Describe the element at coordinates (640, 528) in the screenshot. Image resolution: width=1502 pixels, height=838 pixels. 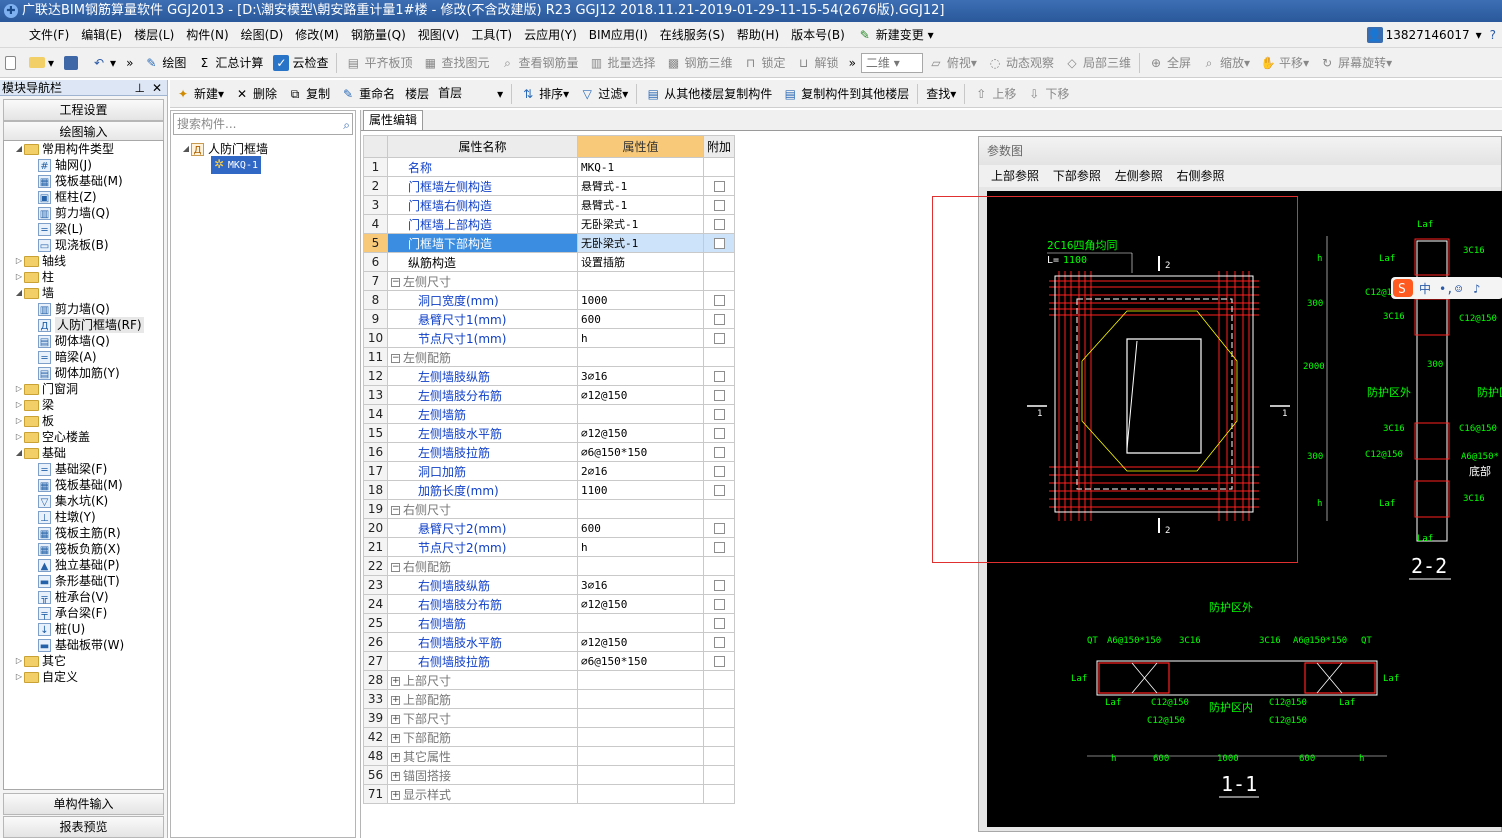
I see `property-value-cell: 600` at that location.